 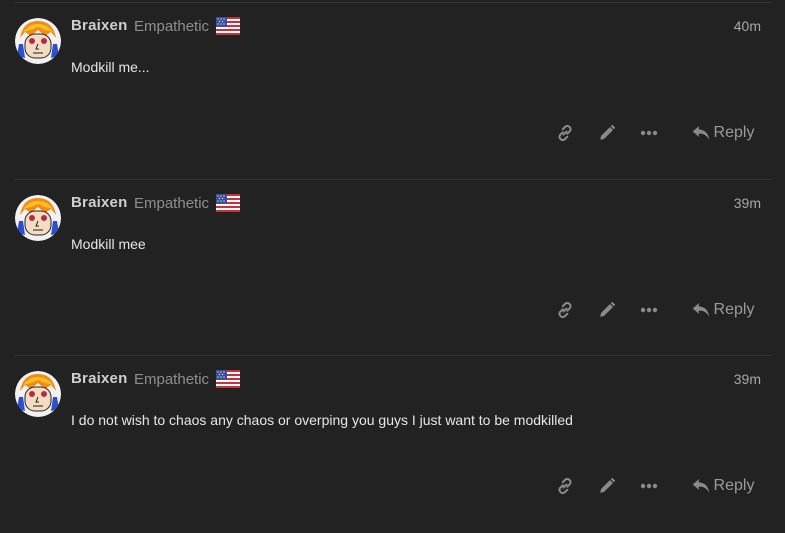 I want to click on post-content: Modkill mee, so click(x=108, y=244).